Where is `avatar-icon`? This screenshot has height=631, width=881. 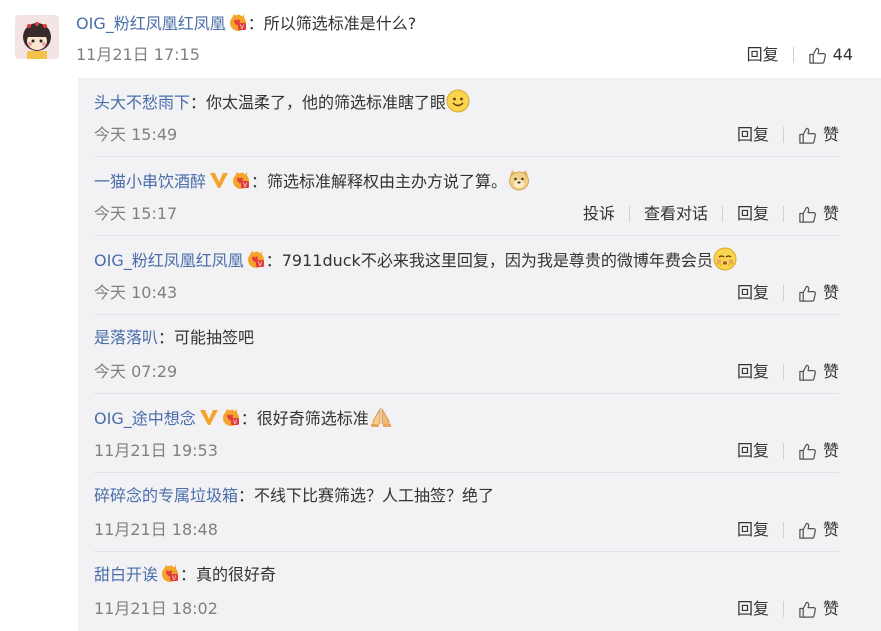
avatar-icon is located at coordinates (37, 37).